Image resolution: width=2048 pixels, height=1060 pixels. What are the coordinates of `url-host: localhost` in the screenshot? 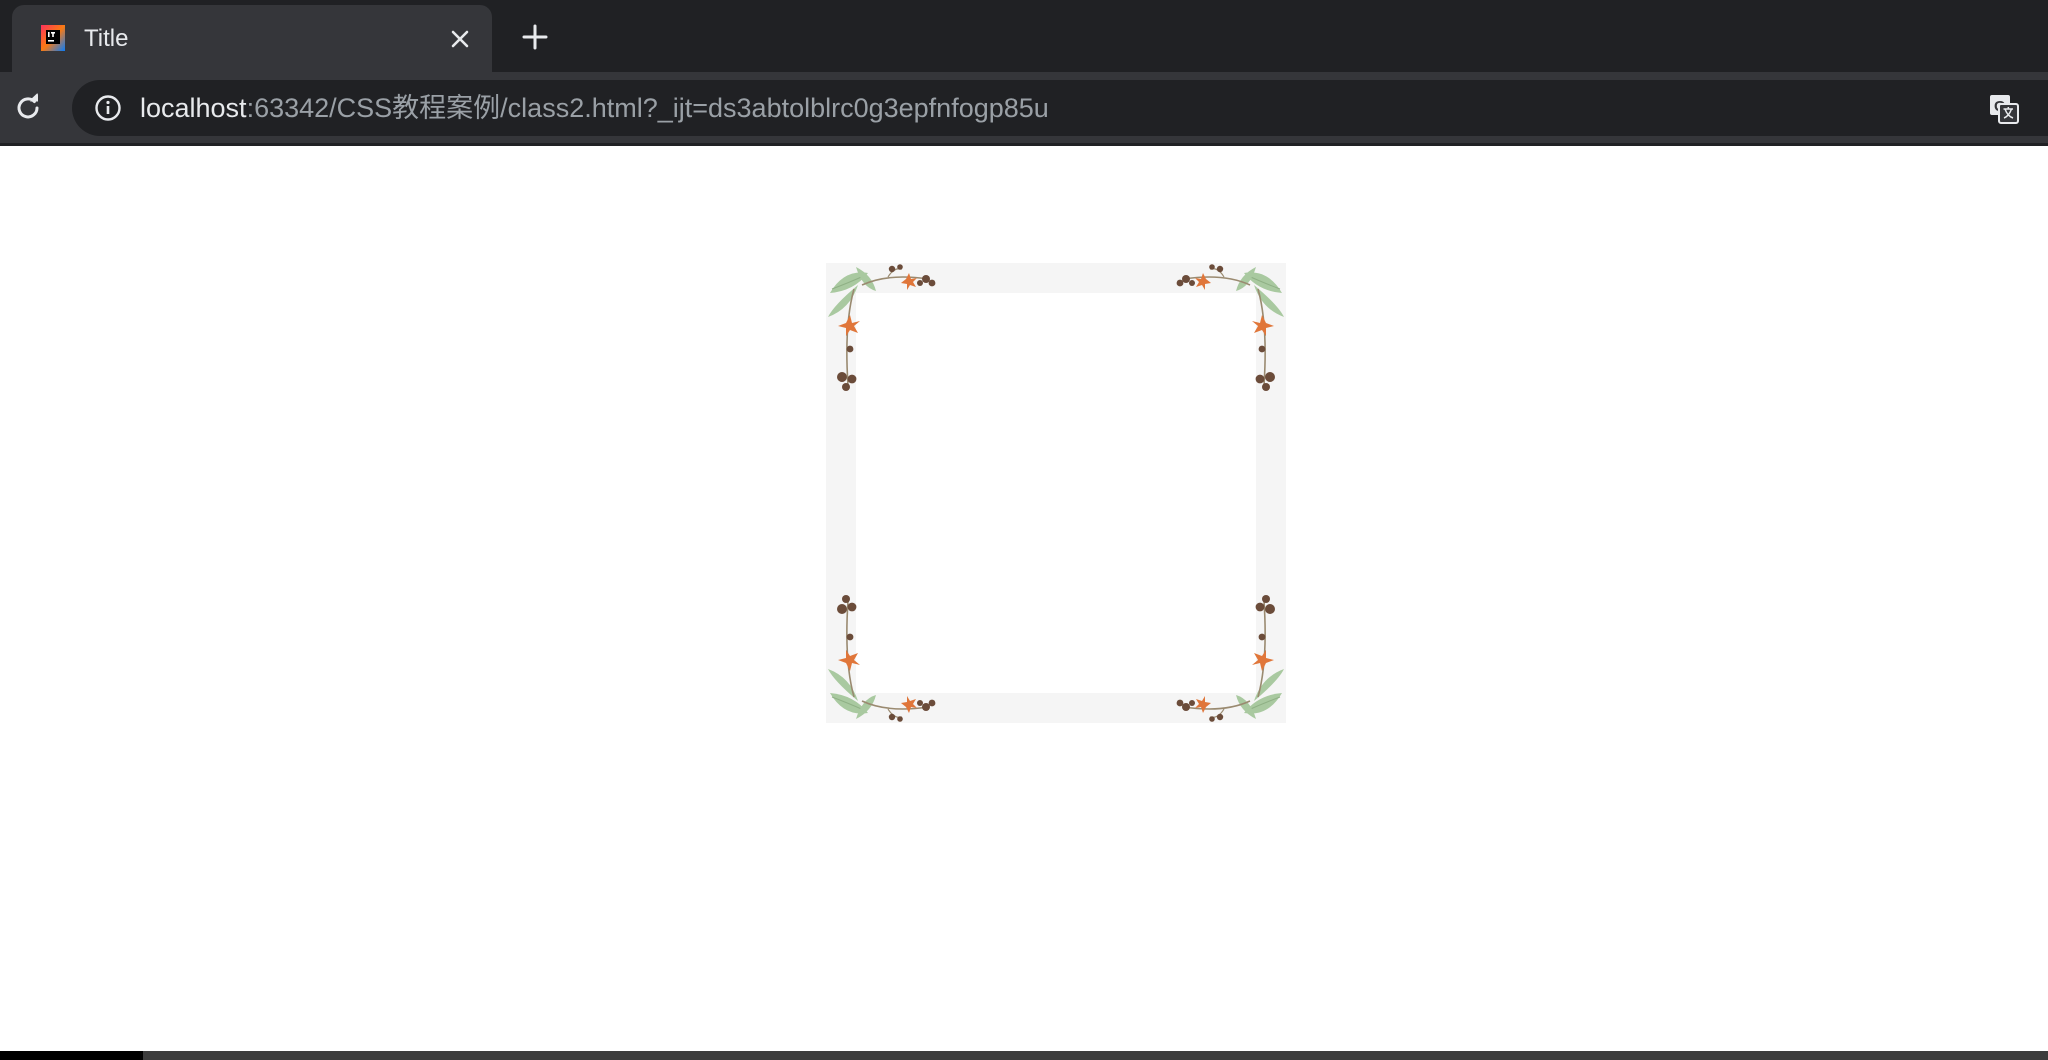 It's located at (193, 108).